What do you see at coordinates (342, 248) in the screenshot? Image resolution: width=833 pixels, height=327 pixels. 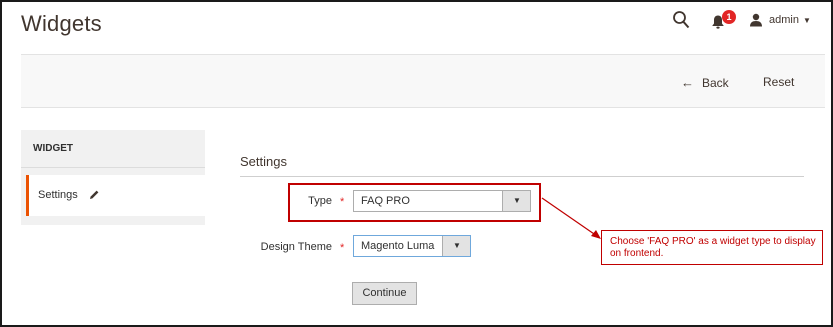 I see `design-theme-required-mark: *` at bounding box center [342, 248].